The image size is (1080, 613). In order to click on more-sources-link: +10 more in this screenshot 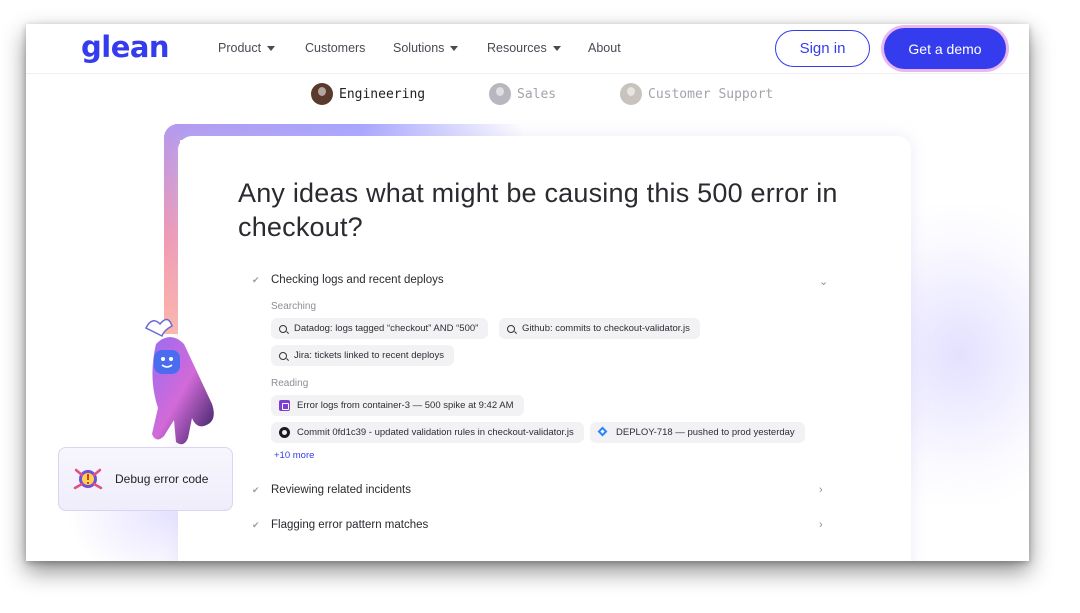, I will do `click(294, 455)`.